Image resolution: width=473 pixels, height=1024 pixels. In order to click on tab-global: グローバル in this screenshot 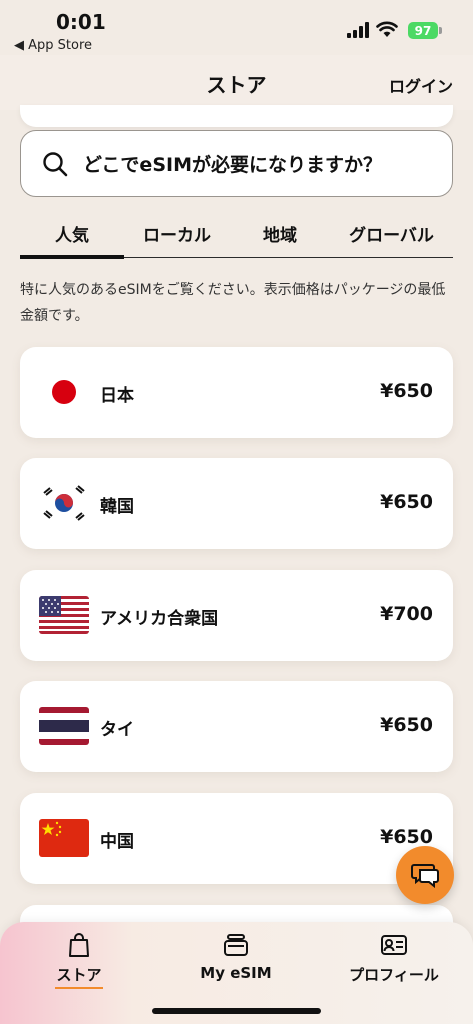, I will do `click(391, 234)`.